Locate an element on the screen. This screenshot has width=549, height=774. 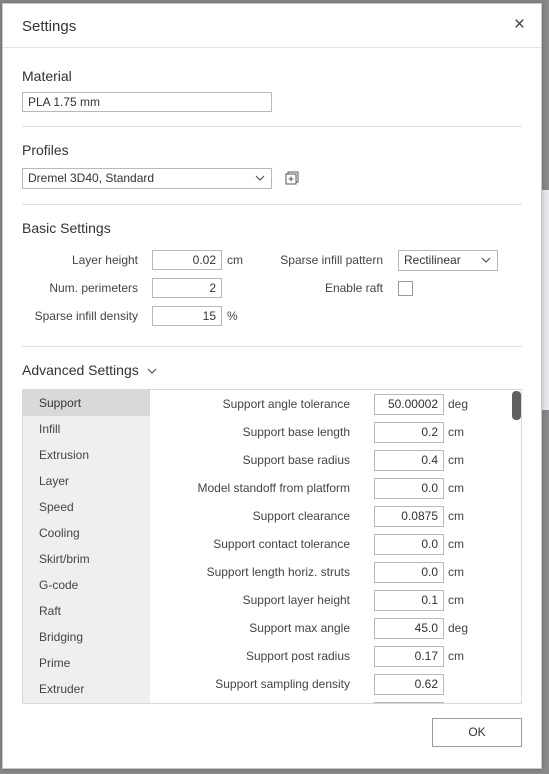
param-input: 0.4 is located at coordinates (409, 460).